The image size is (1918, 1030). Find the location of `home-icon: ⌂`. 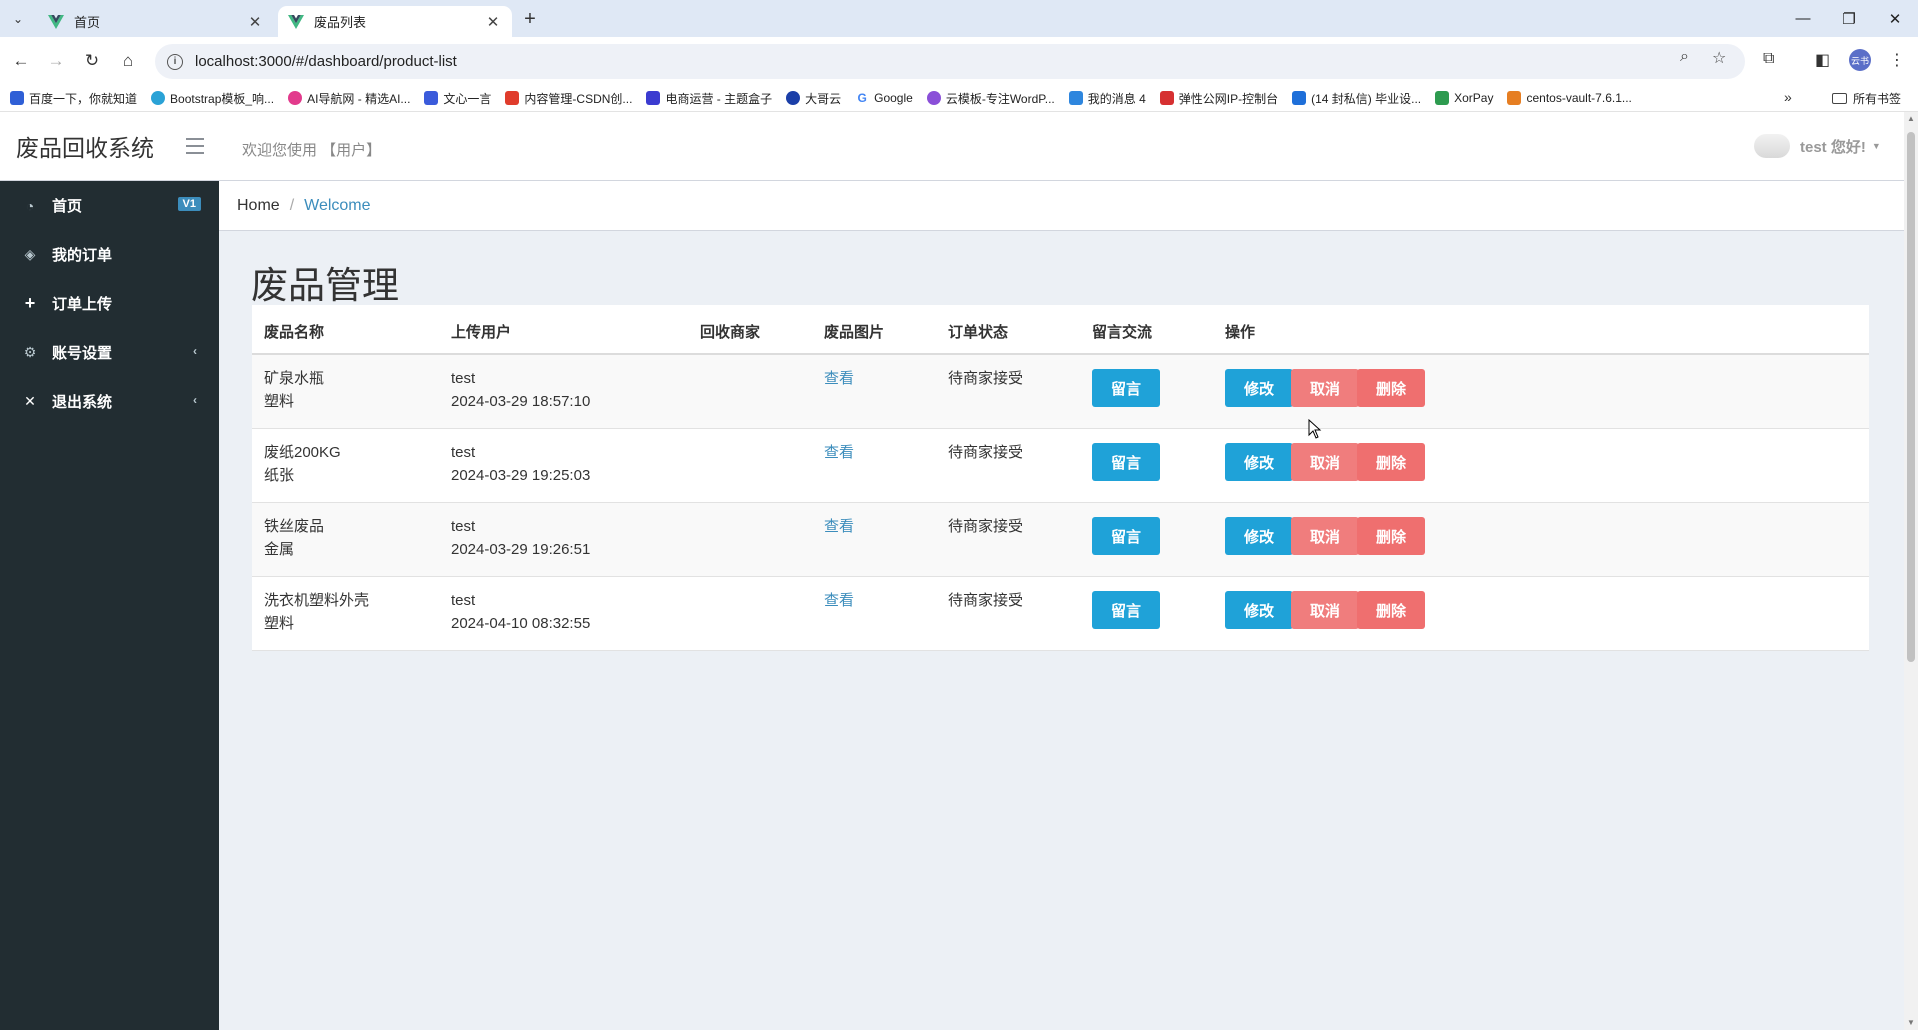

home-icon: ⌂ is located at coordinates (128, 61).